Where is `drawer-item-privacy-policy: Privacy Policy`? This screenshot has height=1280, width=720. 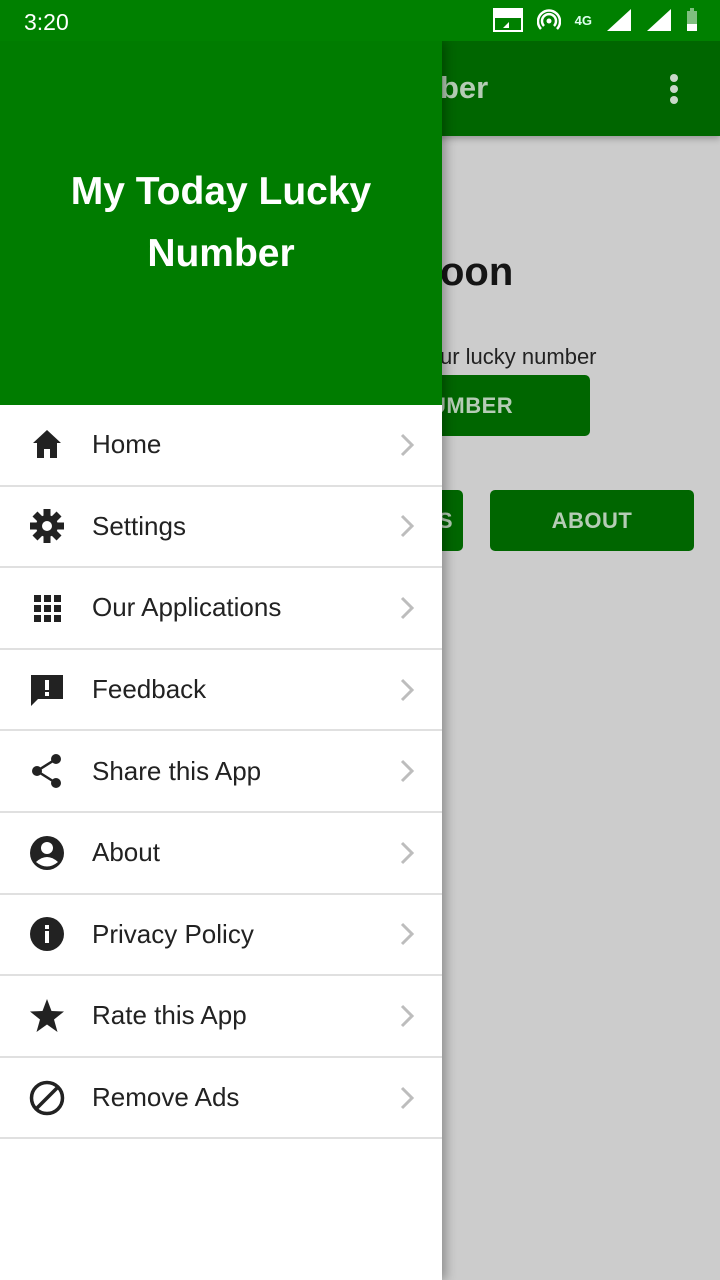 drawer-item-privacy-policy: Privacy Policy is located at coordinates (221, 936).